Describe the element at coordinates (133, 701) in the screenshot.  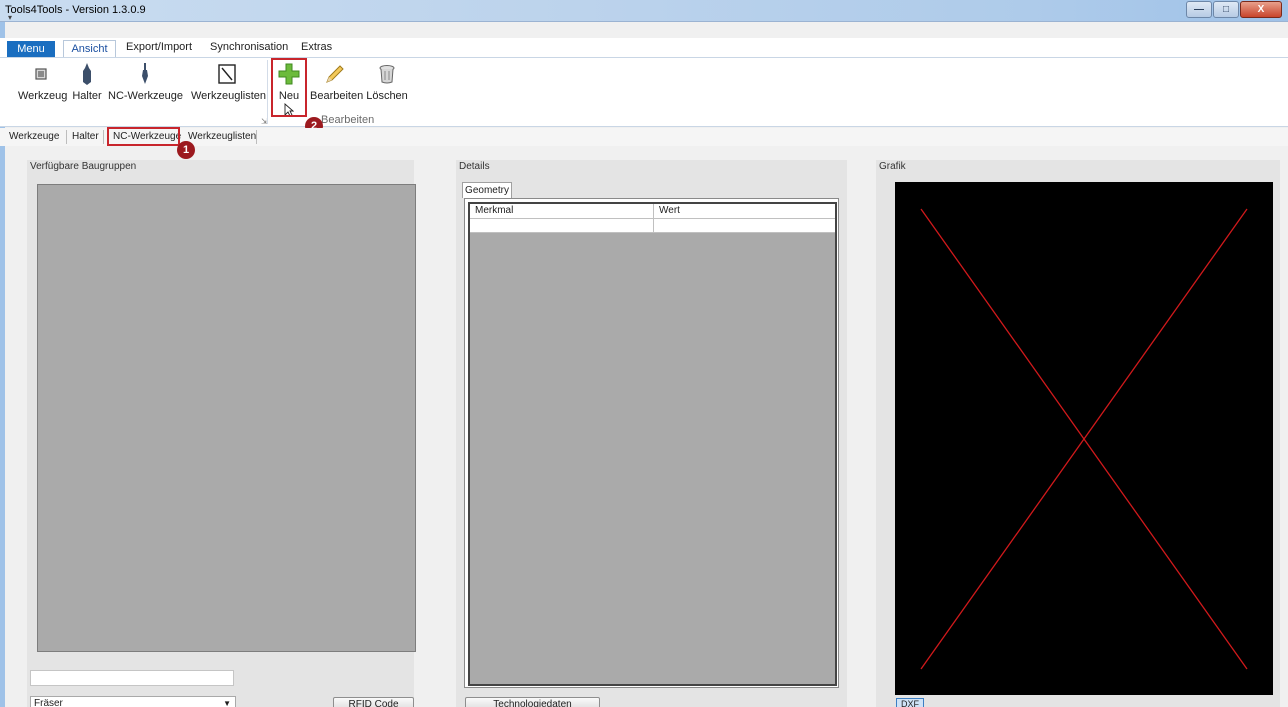
I see `category-dropdown: Fräser ▼` at that location.